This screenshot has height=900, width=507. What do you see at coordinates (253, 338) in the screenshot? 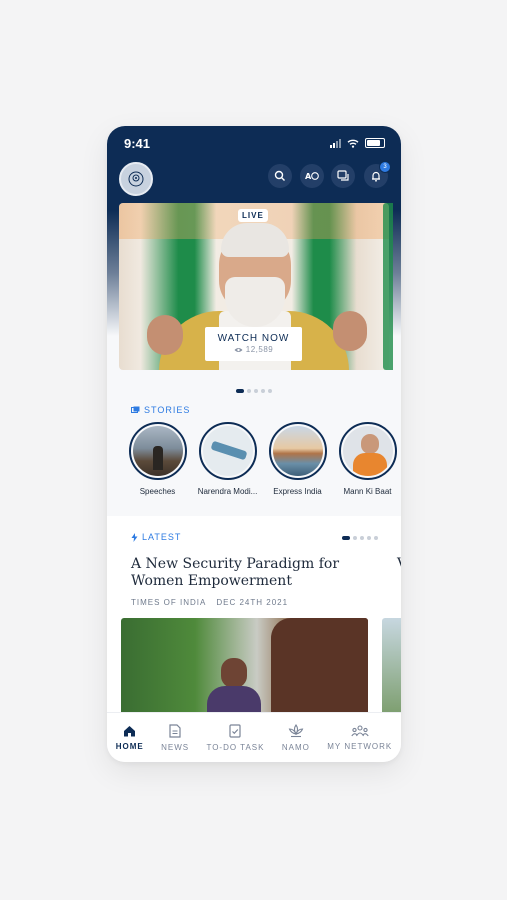
I see `watch-now-label: WATCH NOW` at bounding box center [253, 338].